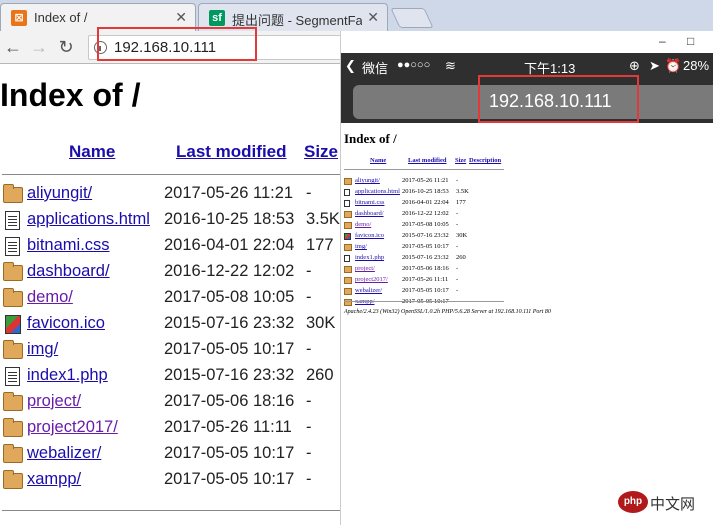 Image resolution: width=713 pixels, height=525 pixels. I want to click on maximize-button: □, so click(690, 41).